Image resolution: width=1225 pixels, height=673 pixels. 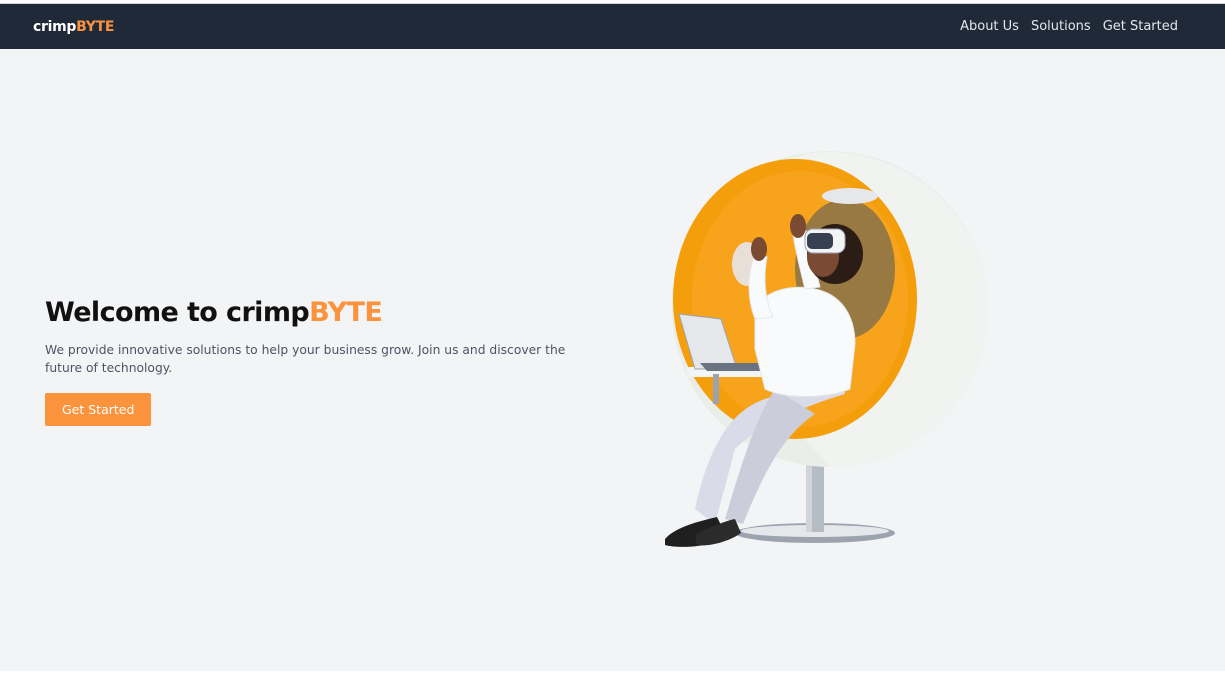 What do you see at coordinates (55, 26) in the screenshot?
I see `logo-prefix: crimp` at bounding box center [55, 26].